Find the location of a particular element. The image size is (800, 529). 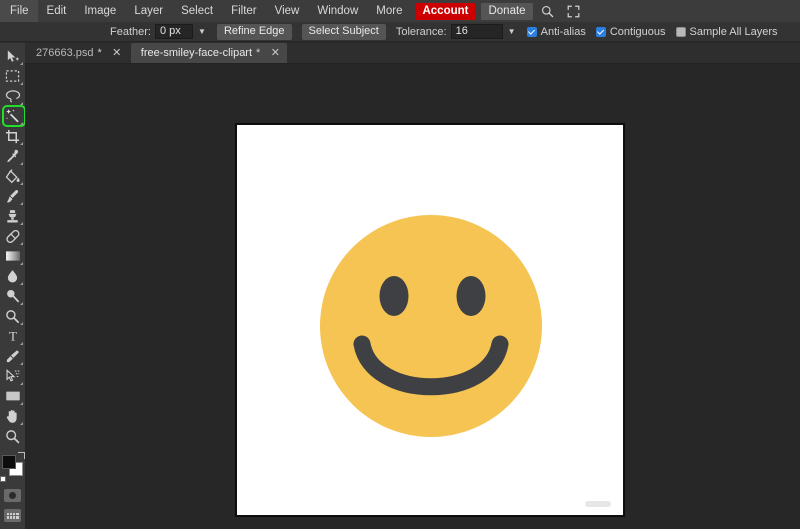

contiguous-check-icon is located at coordinates (600, 31).